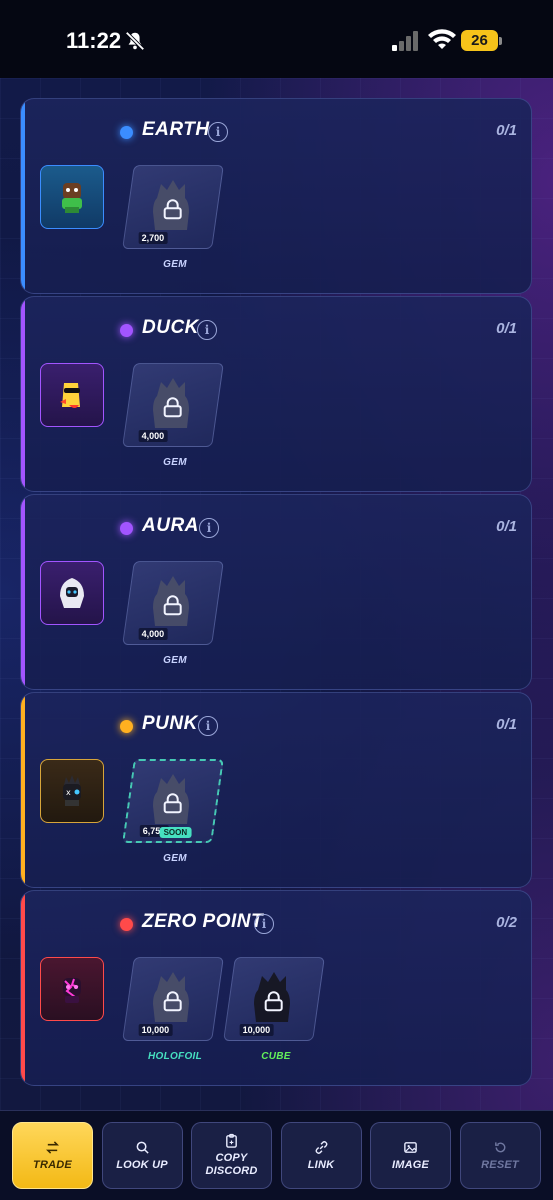 The height and width of the screenshot is (1200, 553). I want to click on image-button: IMAGE, so click(410, 1155).